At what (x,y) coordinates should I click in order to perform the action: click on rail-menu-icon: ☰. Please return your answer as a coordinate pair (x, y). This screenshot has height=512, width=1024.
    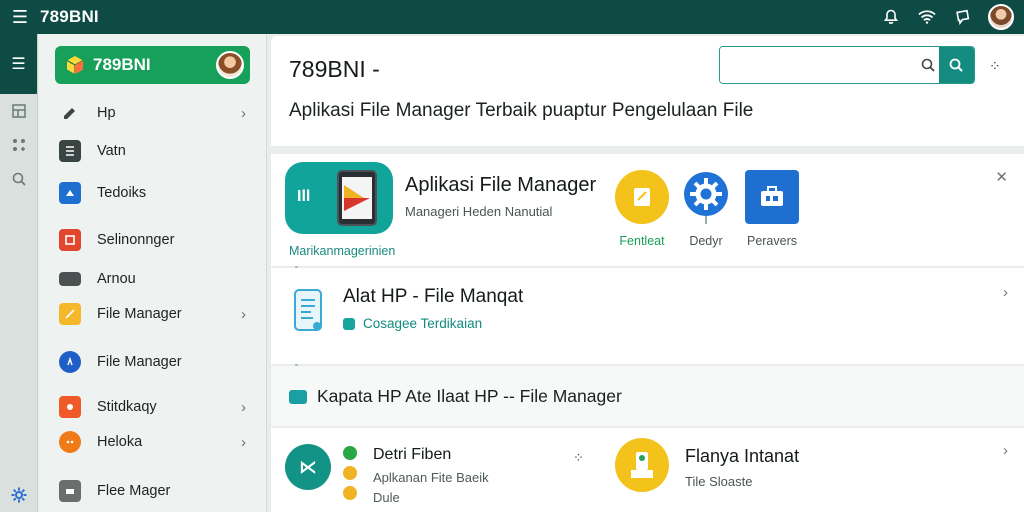
    Looking at the image, I should click on (18, 64).